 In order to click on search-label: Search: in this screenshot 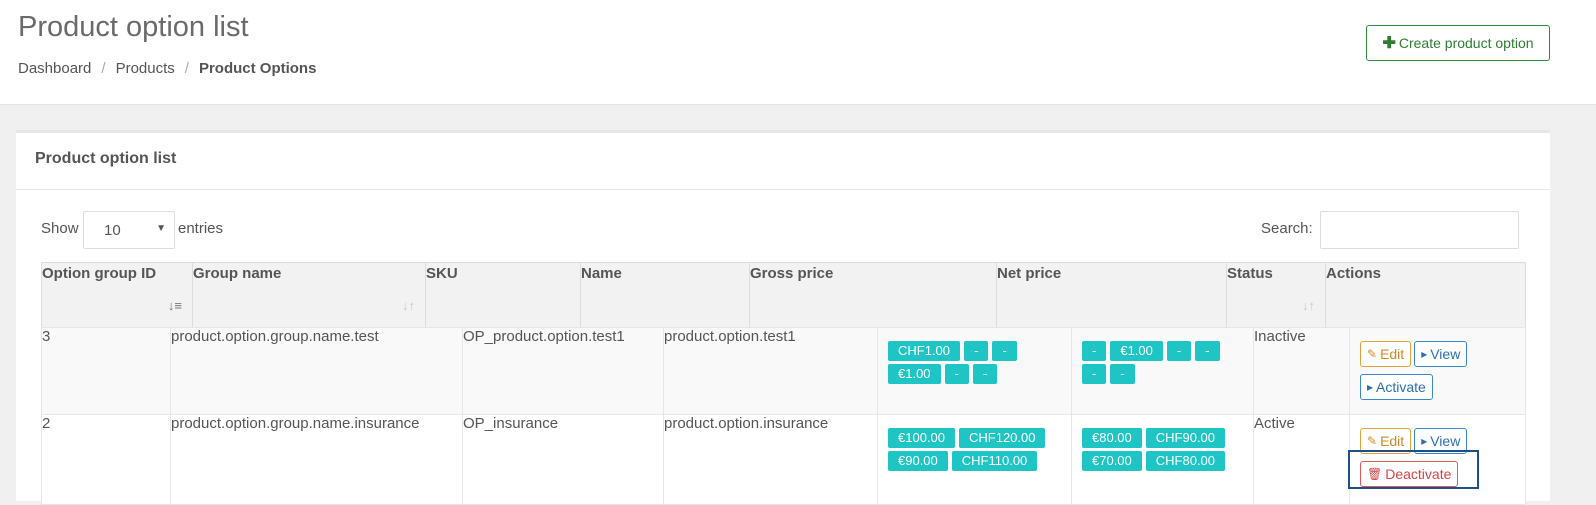, I will do `click(1287, 228)`.